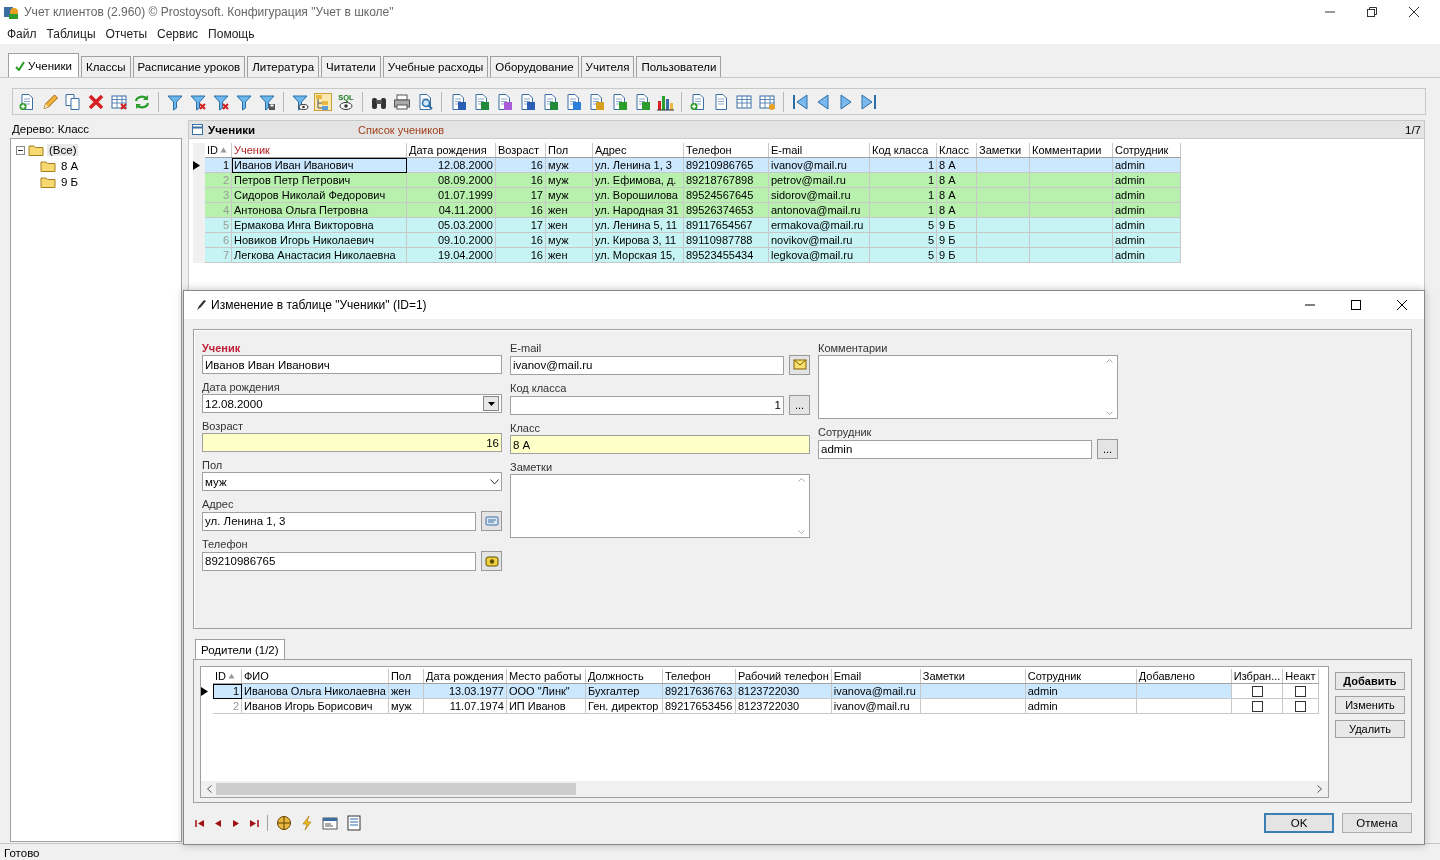  What do you see at coordinates (1184, 676) in the screenshot?
I see `column-header: Добавлено` at bounding box center [1184, 676].